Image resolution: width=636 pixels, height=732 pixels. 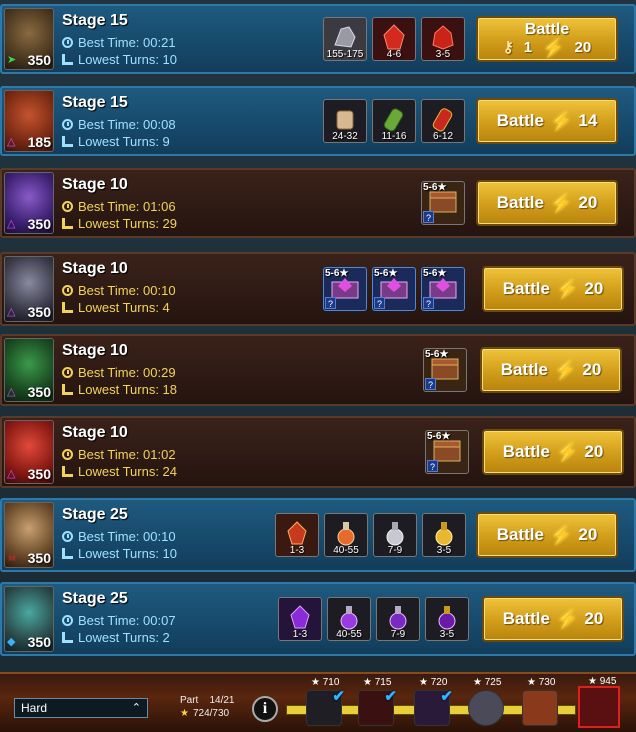 What do you see at coordinates (124, 637) in the screenshot?
I see `lowest-turns: Lowest Turns: 2` at bounding box center [124, 637].